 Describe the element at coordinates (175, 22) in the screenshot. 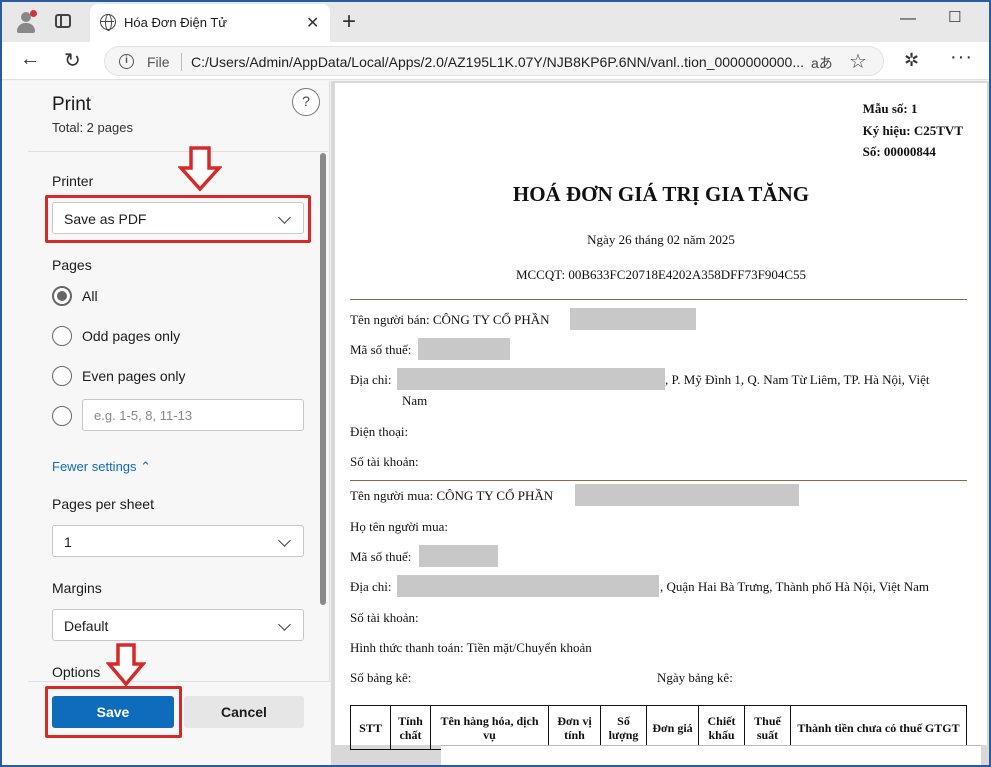

I see `tab-title: Hóa Đơn Điện Tử` at that location.